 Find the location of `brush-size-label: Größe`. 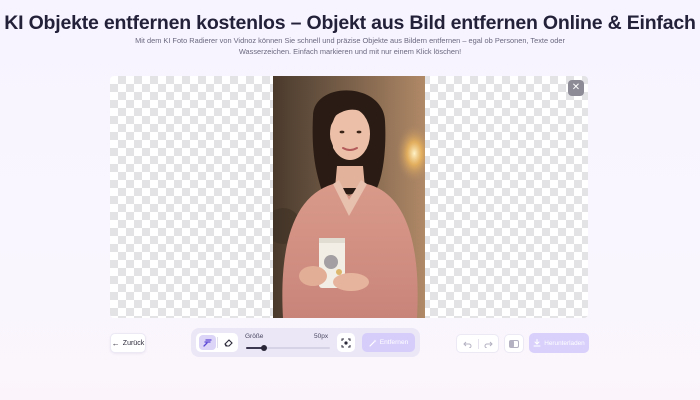

brush-size-label: Größe is located at coordinates (254, 336).